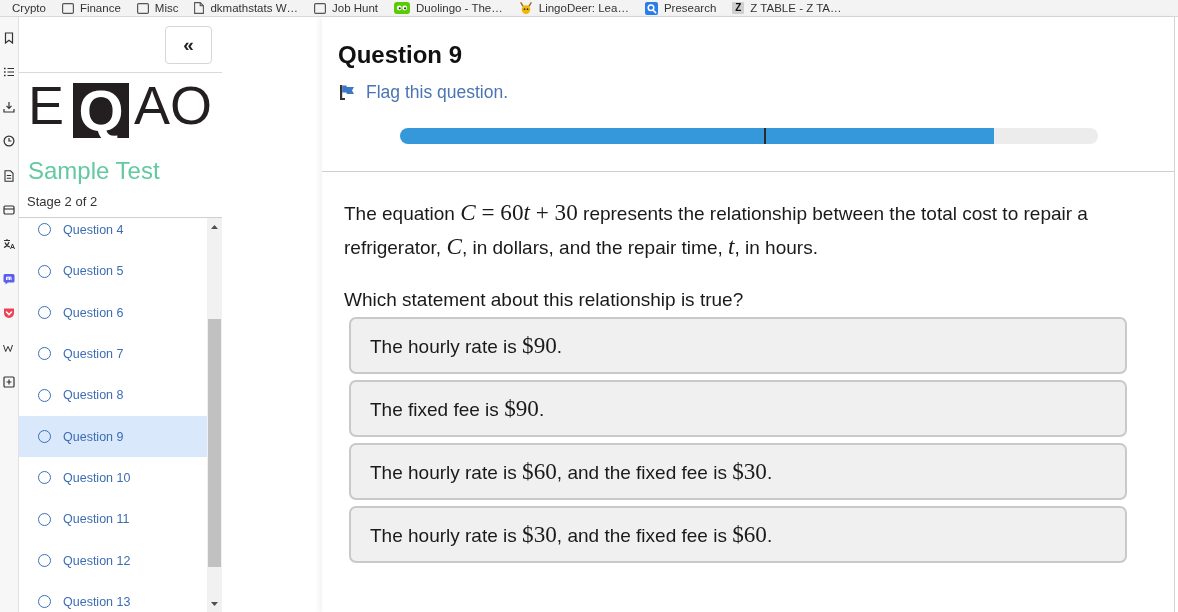 This screenshot has width=1178, height=612. What do you see at coordinates (9, 209) in the screenshot?
I see `window-icon` at bounding box center [9, 209].